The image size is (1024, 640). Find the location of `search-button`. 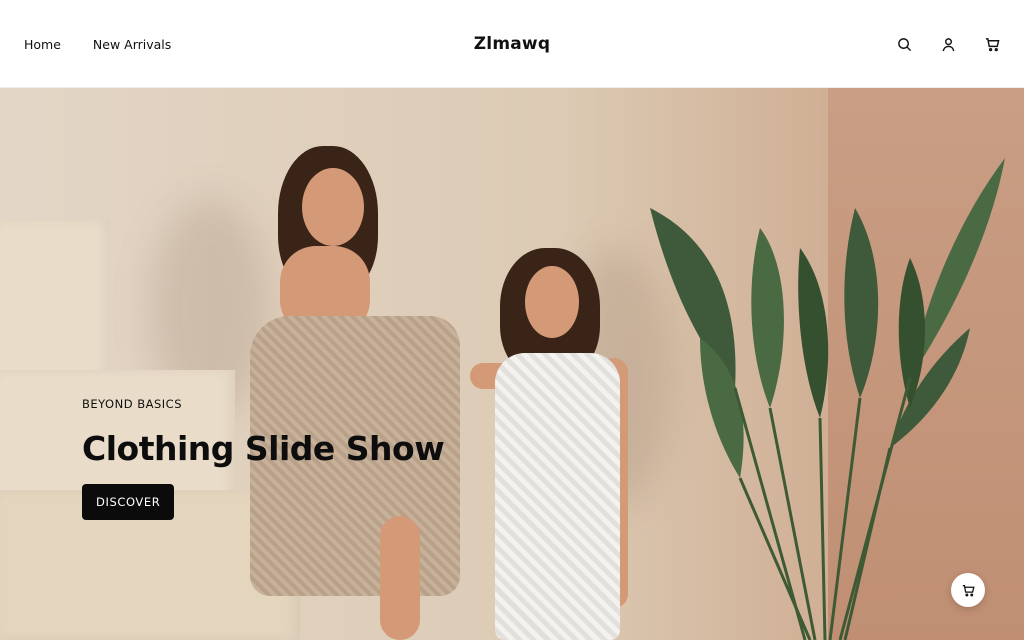

search-button is located at coordinates (904, 44).